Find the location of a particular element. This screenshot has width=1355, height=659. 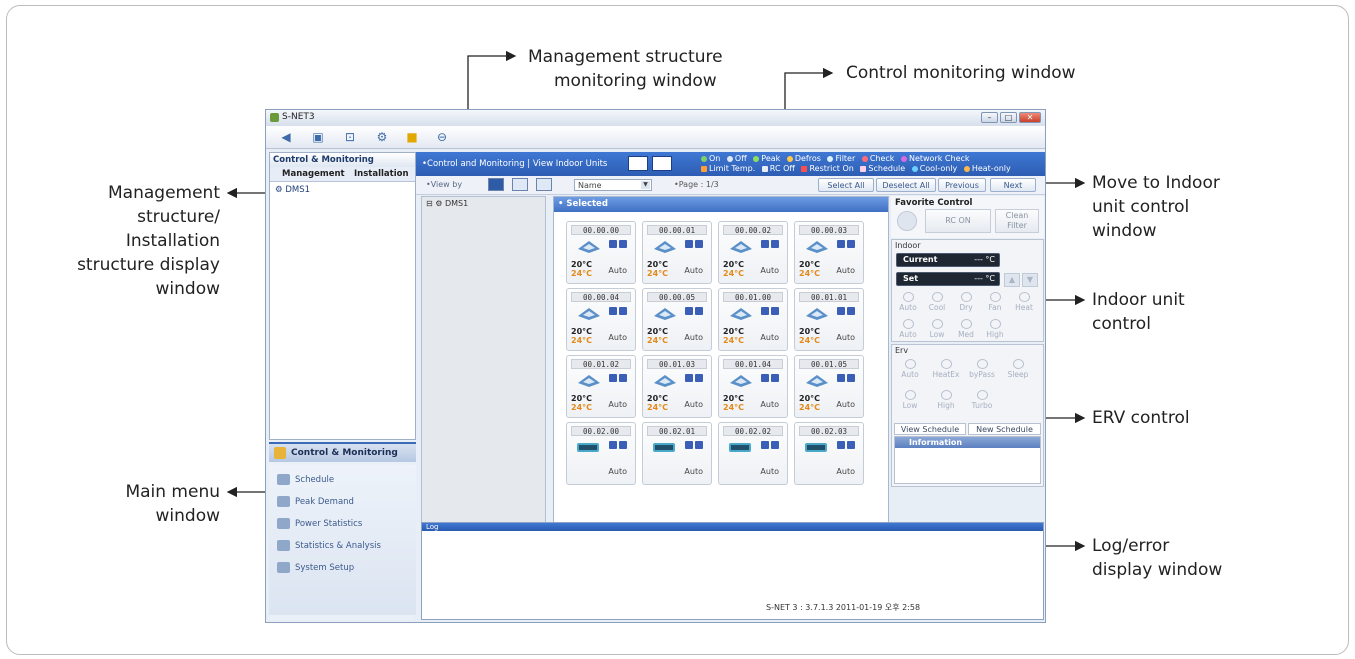

new-schedule-button: New Schedule is located at coordinates (1004, 429).